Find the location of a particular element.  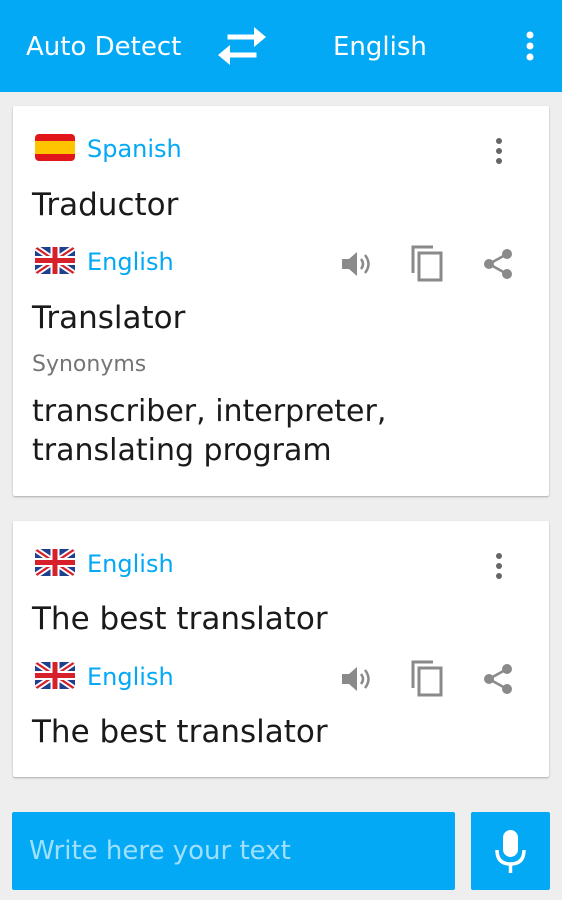

swap-arrows-icon is located at coordinates (242, 46).